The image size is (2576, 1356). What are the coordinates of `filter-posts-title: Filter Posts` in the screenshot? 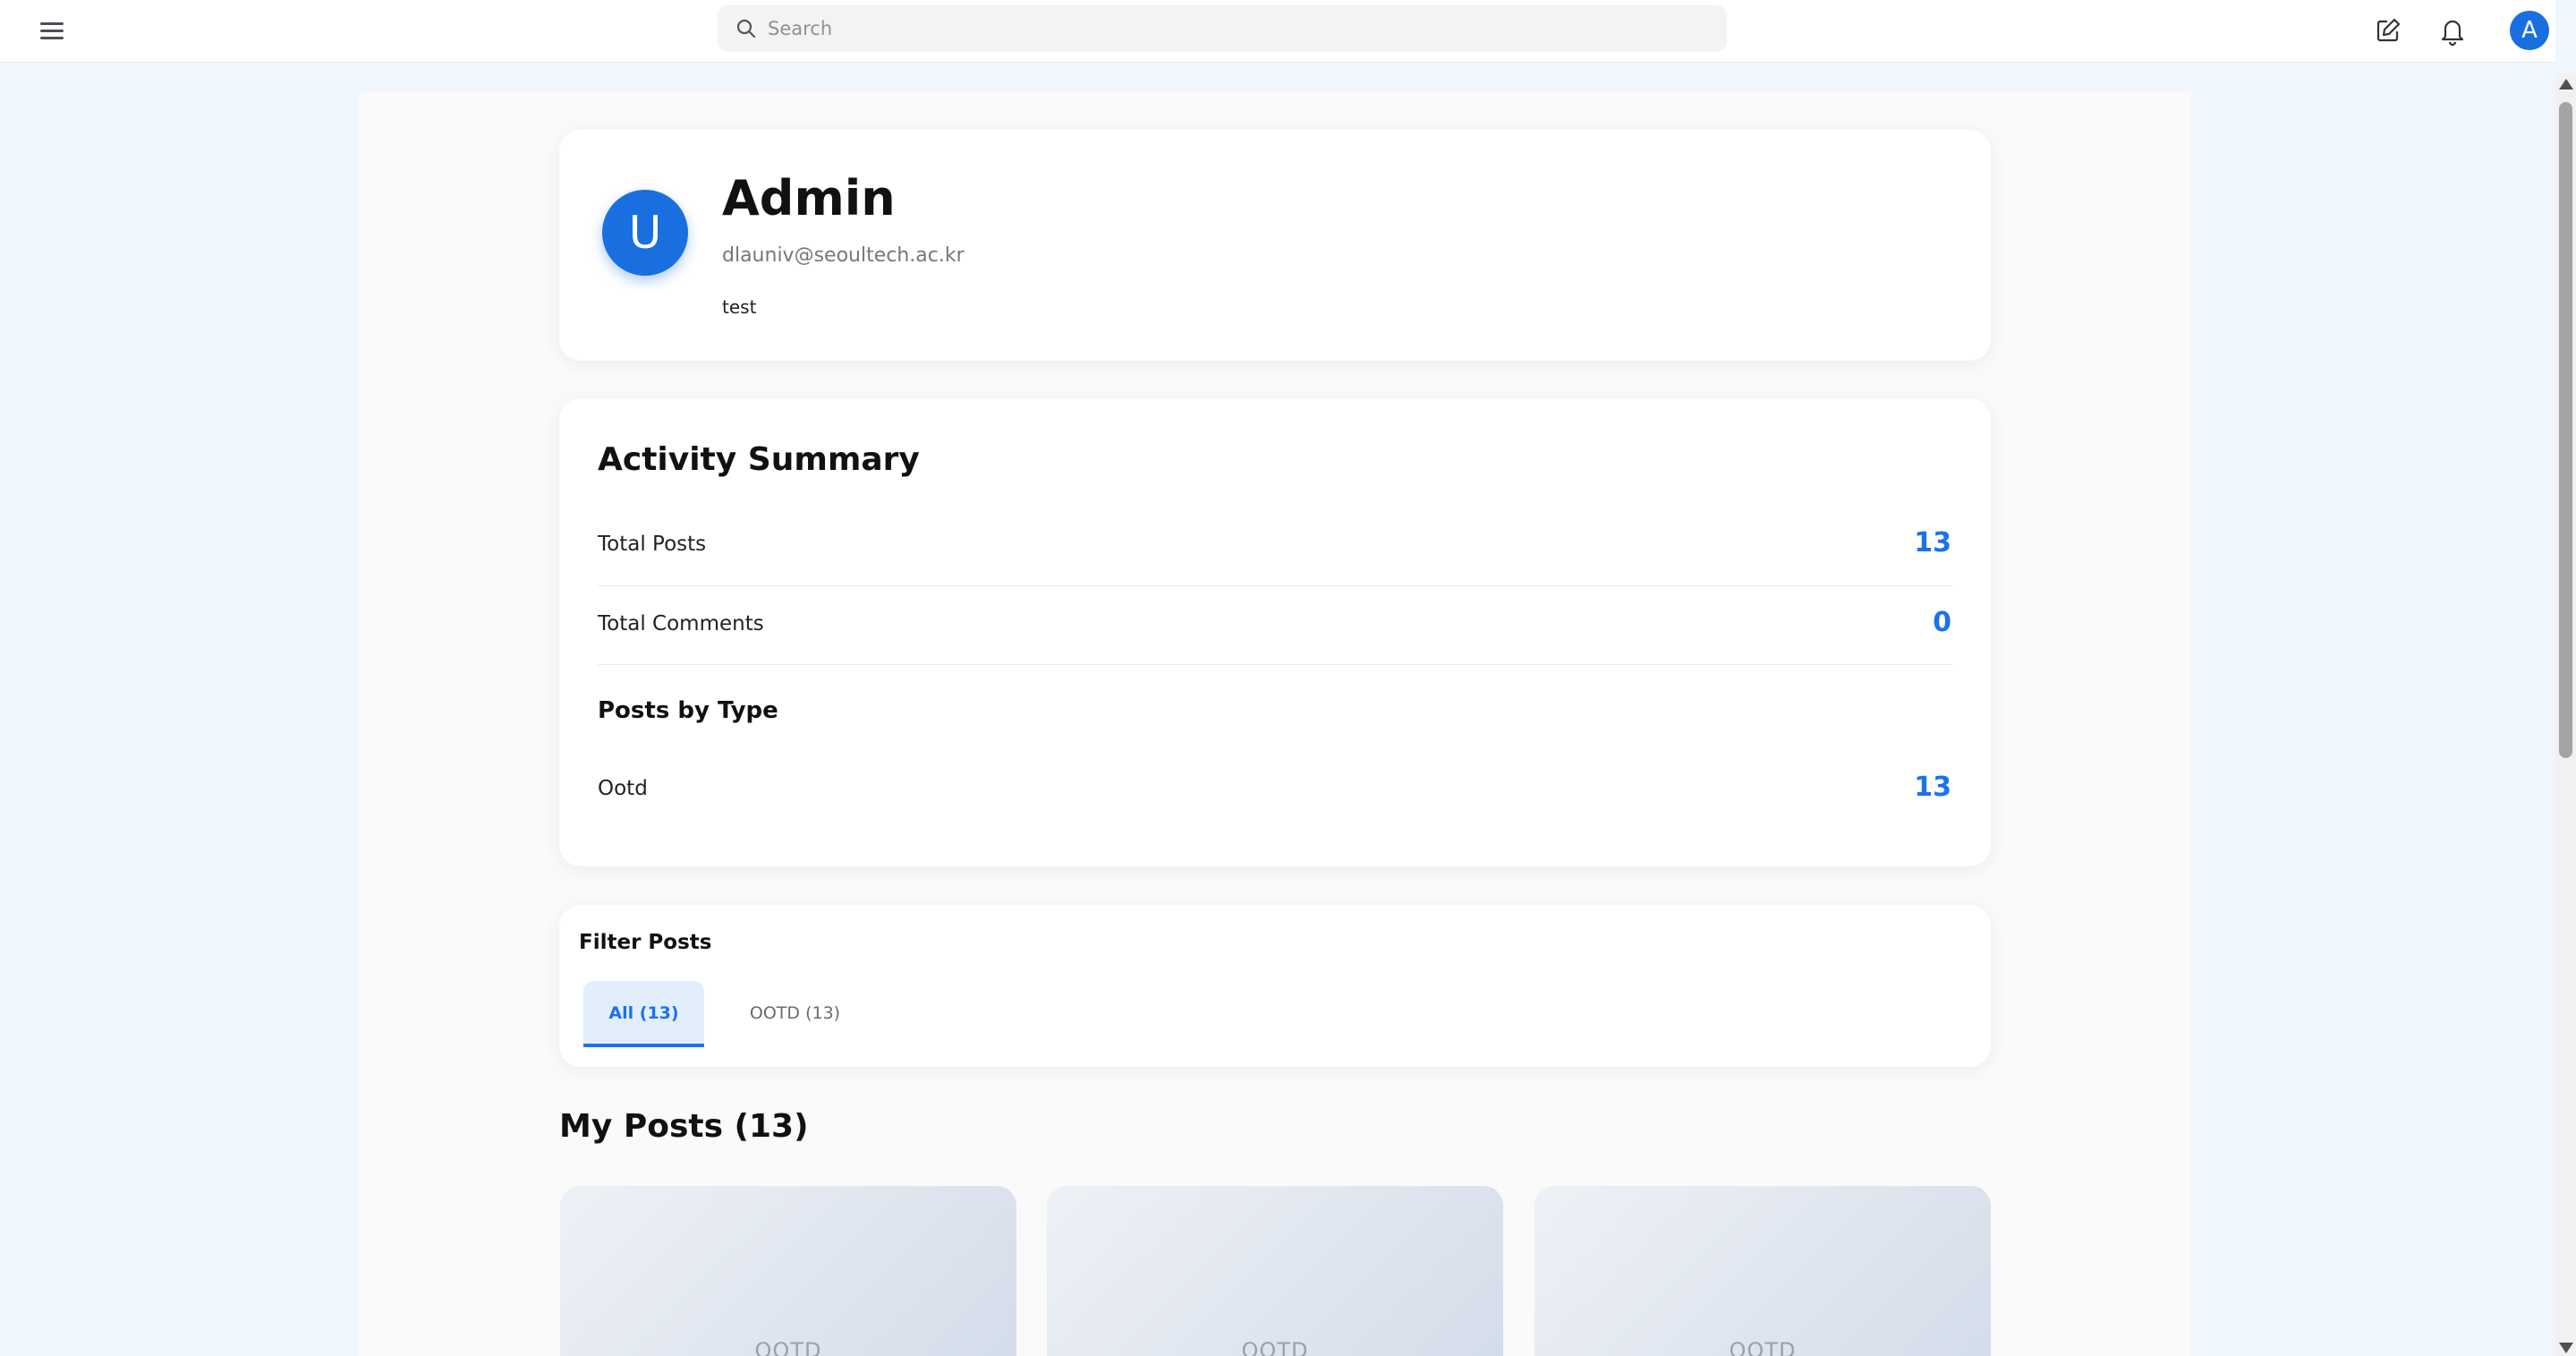 It's located at (645, 943).